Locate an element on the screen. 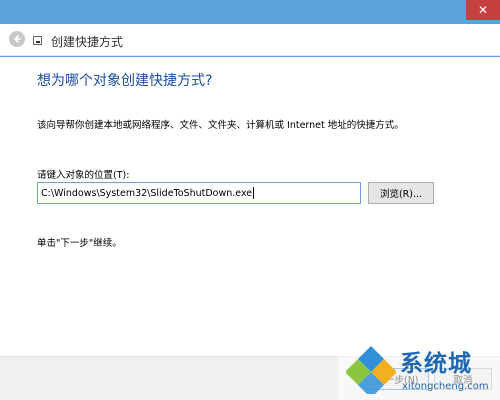 The image size is (500, 400). close-icon: ✕ is located at coordinates (483, 10).